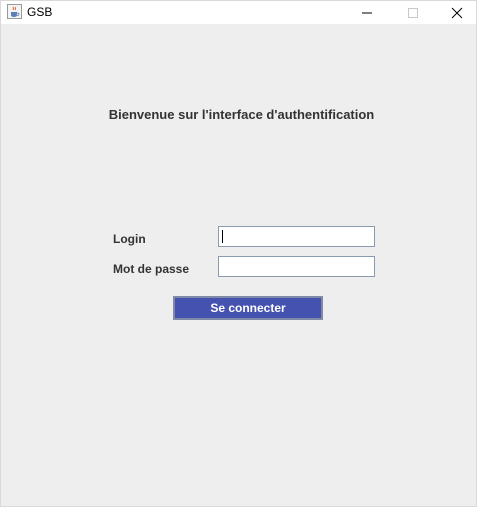 The width and height of the screenshot is (477, 507). What do you see at coordinates (129, 239) in the screenshot?
I see `login-label: Login` at bounding box center [129, 239].